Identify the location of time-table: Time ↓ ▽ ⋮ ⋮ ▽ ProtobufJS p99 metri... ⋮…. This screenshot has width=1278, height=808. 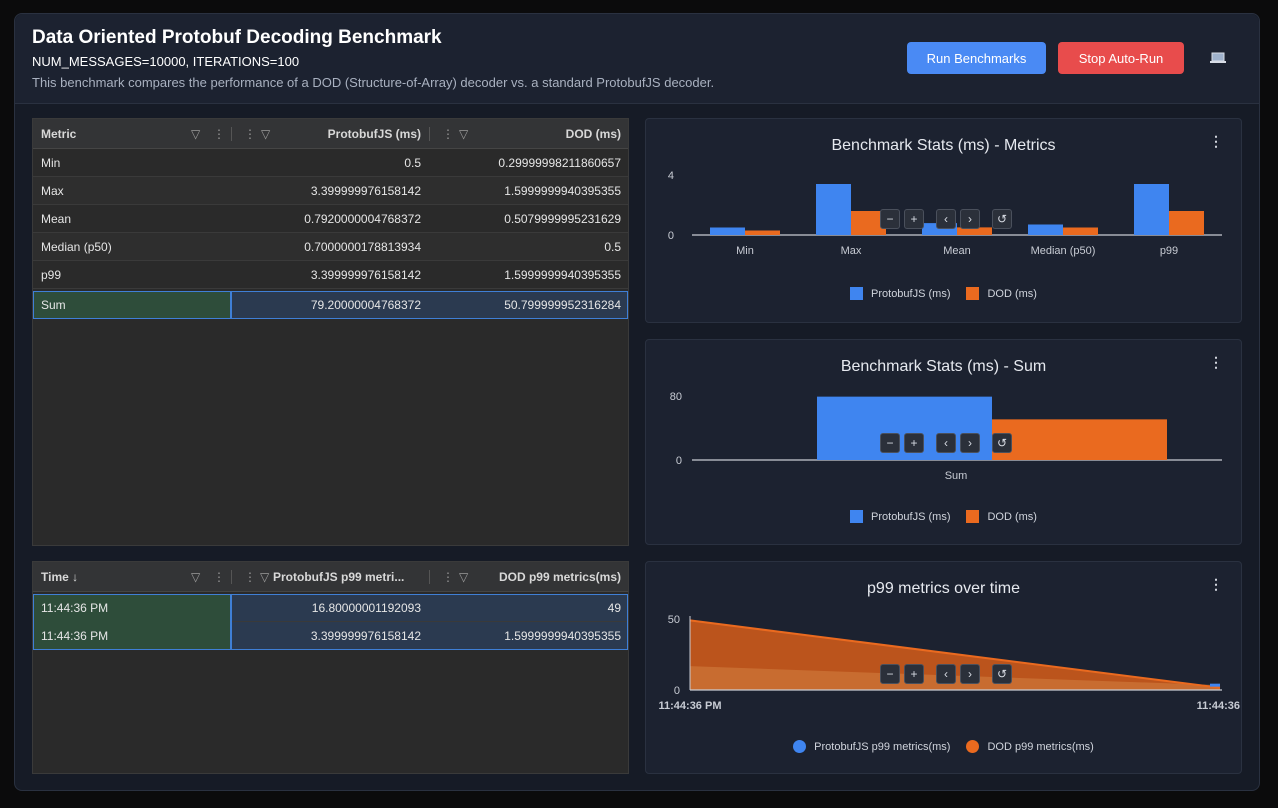
(330, 667).